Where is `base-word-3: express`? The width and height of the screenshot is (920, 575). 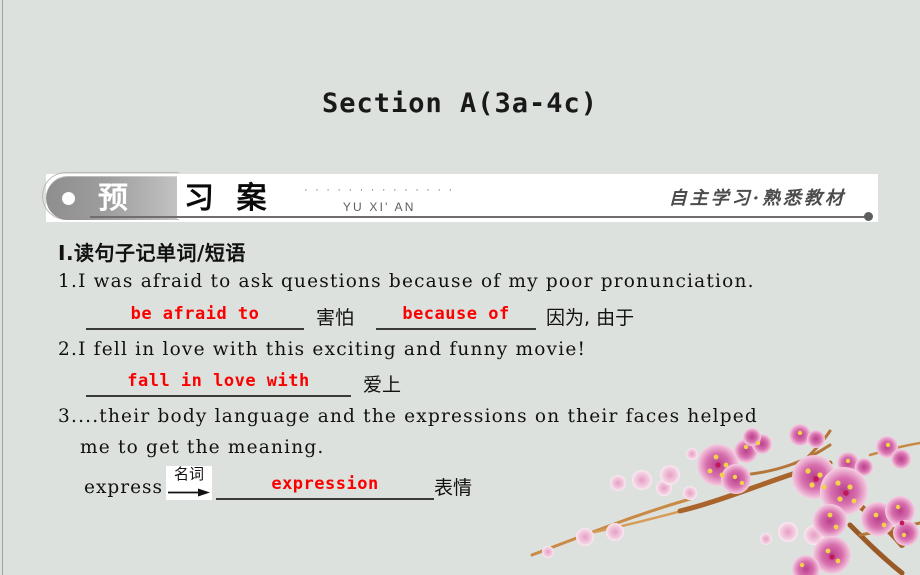
base-word-3: express is located at coordinates (124, 487).